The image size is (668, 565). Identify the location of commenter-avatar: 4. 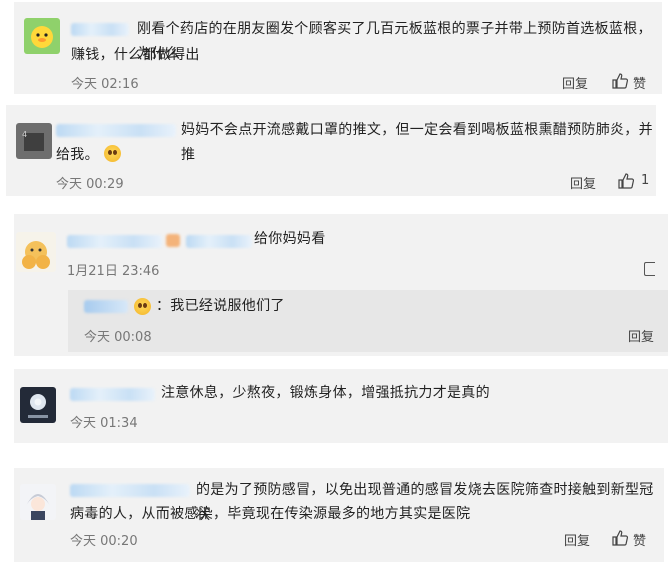
(34, 141).